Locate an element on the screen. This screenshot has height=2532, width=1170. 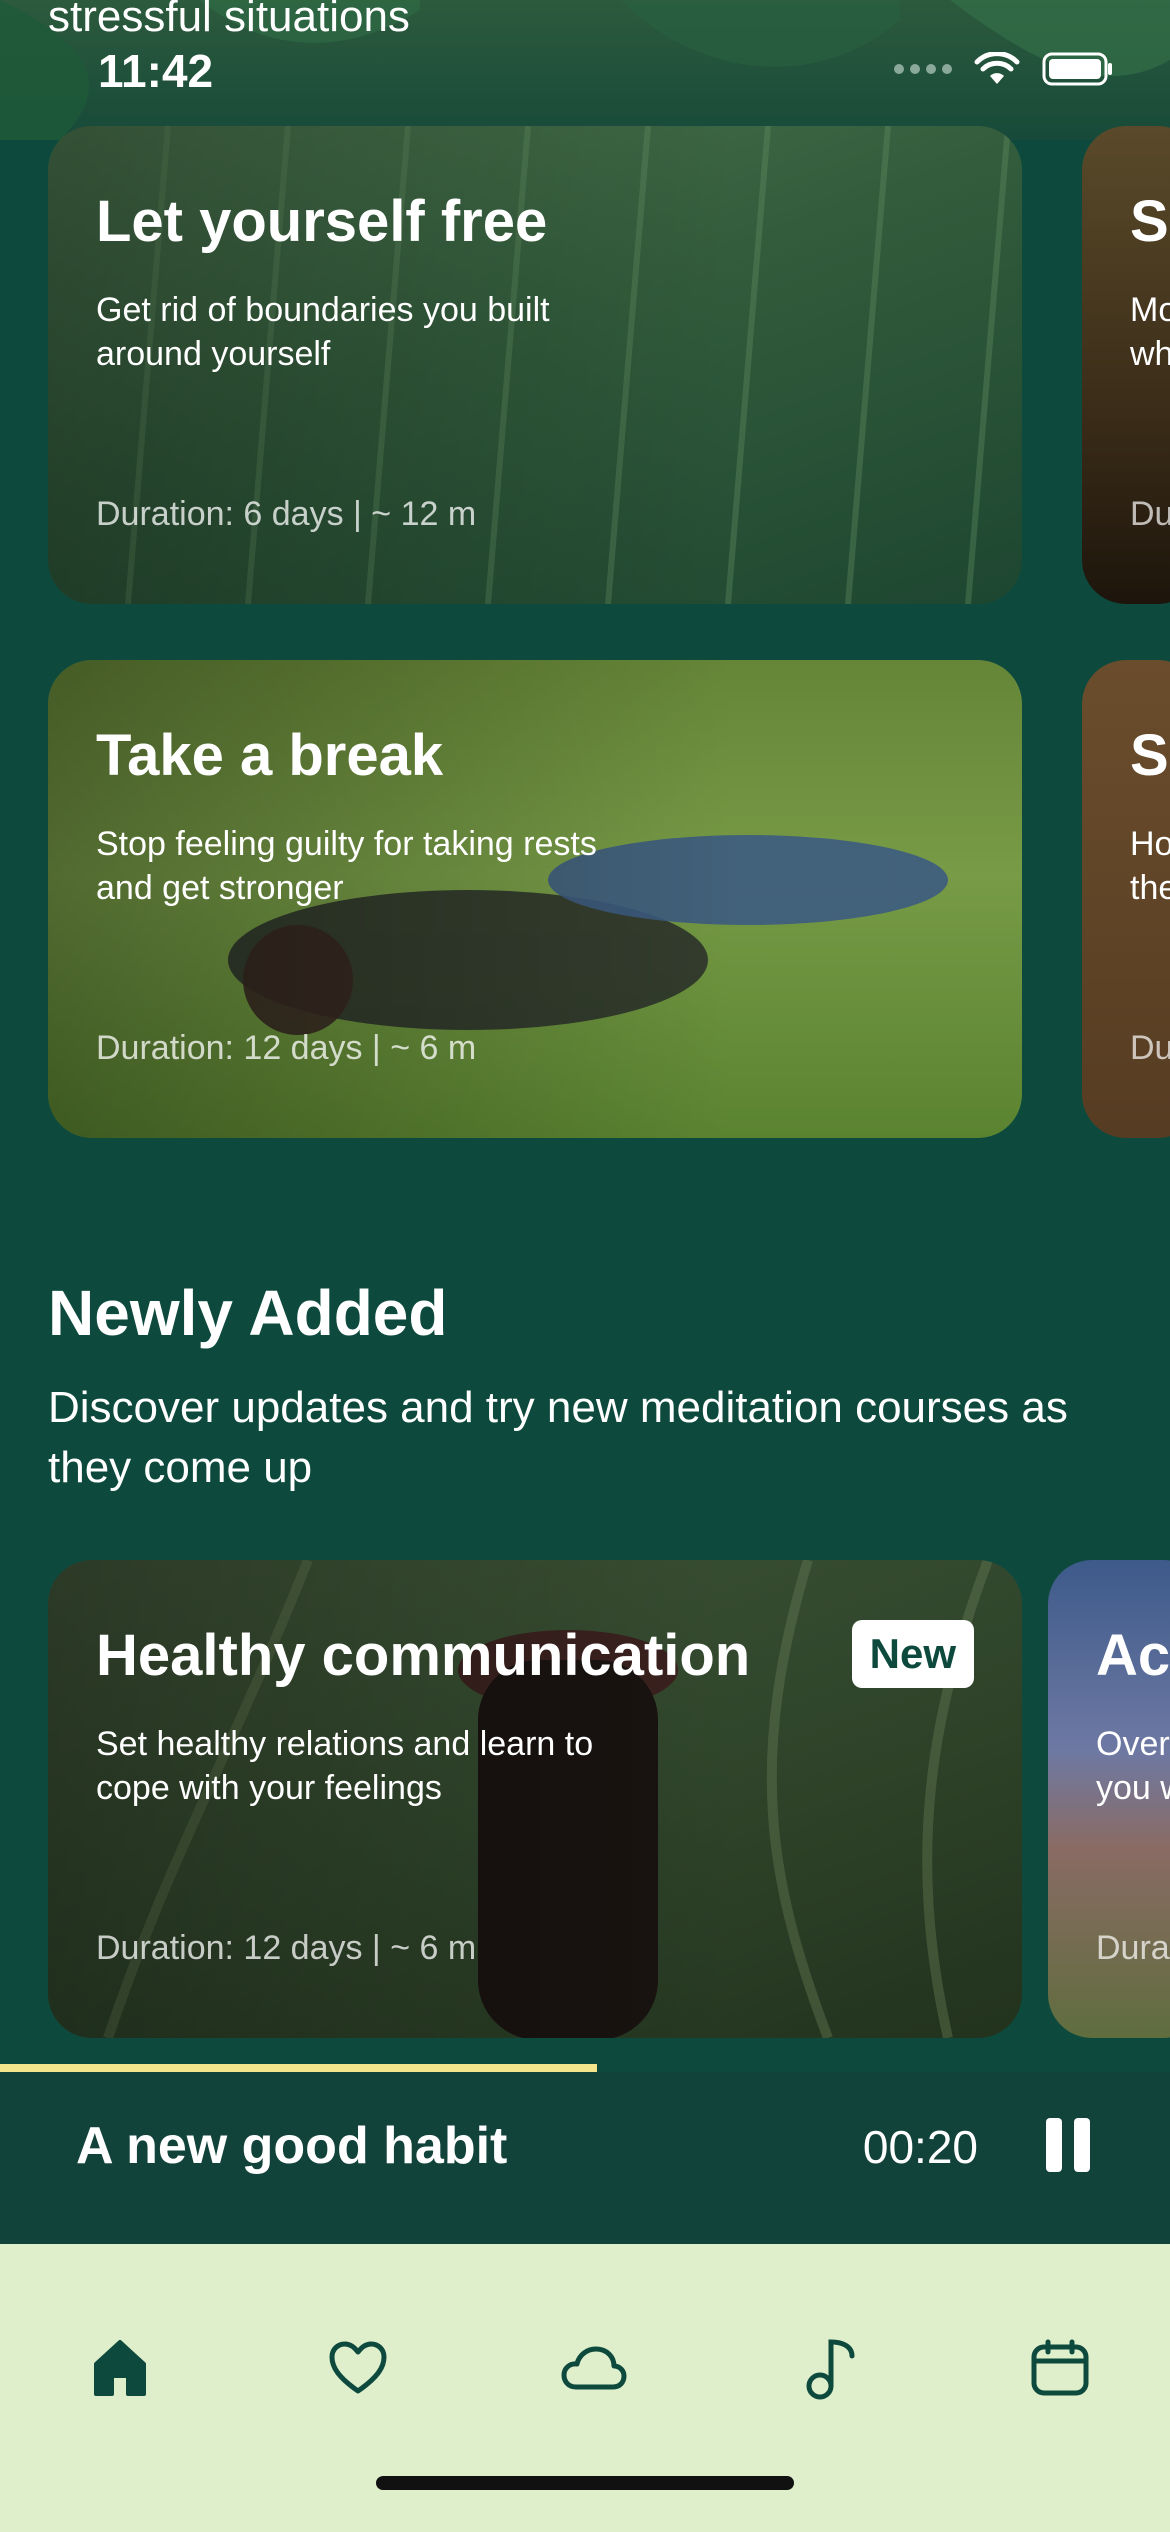
tab-calendar is located at coordinates (1060, 2368).